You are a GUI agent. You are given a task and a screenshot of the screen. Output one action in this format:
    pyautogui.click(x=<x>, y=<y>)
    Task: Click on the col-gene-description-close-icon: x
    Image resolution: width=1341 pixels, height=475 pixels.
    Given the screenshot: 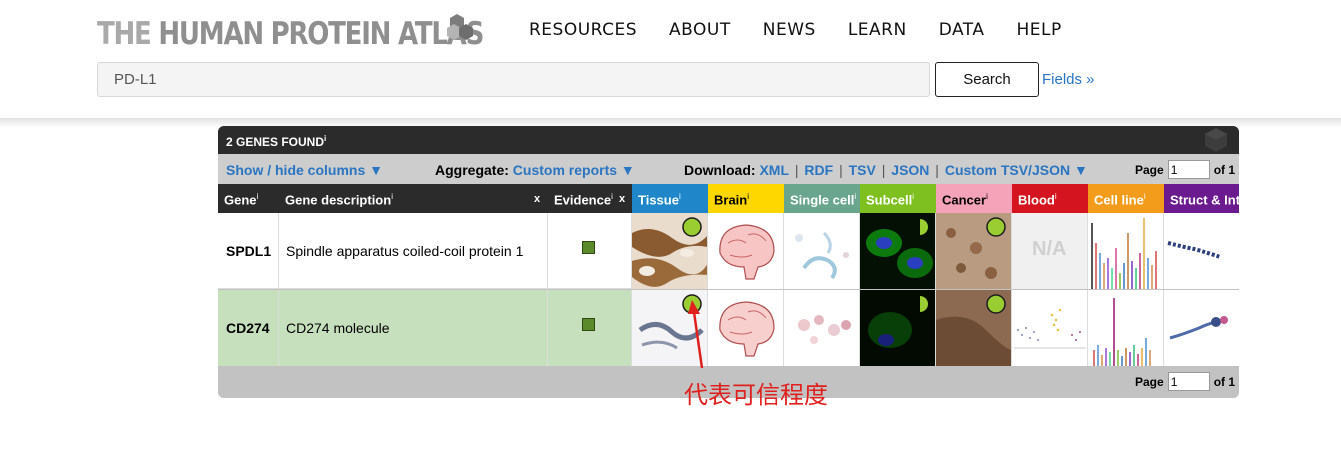 What is the action you would take?
    pyautogui.click(x=537, y=199)
    